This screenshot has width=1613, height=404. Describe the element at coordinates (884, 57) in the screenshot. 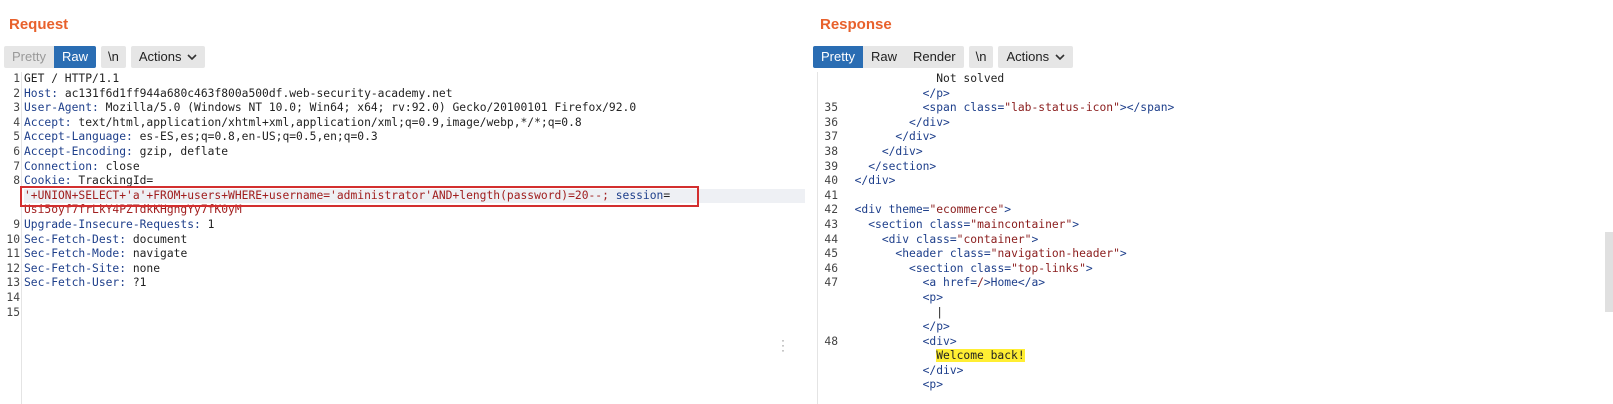

I see `response-raw-tab: Raw` at that location.